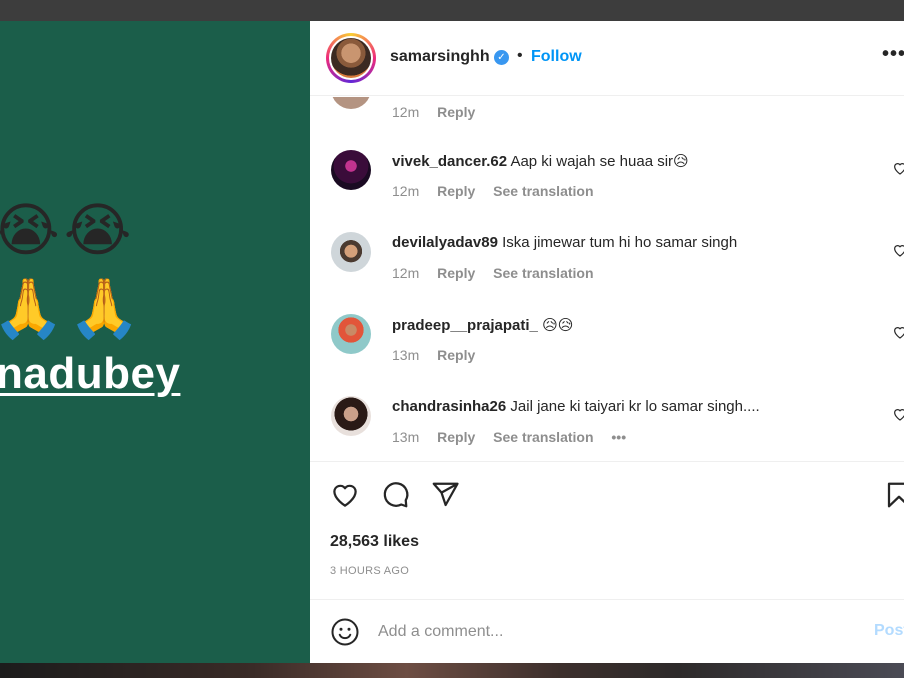 The image size is (904, 678). Describe the element at coordinates (607, 114) in the screenshot. I see `list-item: 12m Reply` at that location.